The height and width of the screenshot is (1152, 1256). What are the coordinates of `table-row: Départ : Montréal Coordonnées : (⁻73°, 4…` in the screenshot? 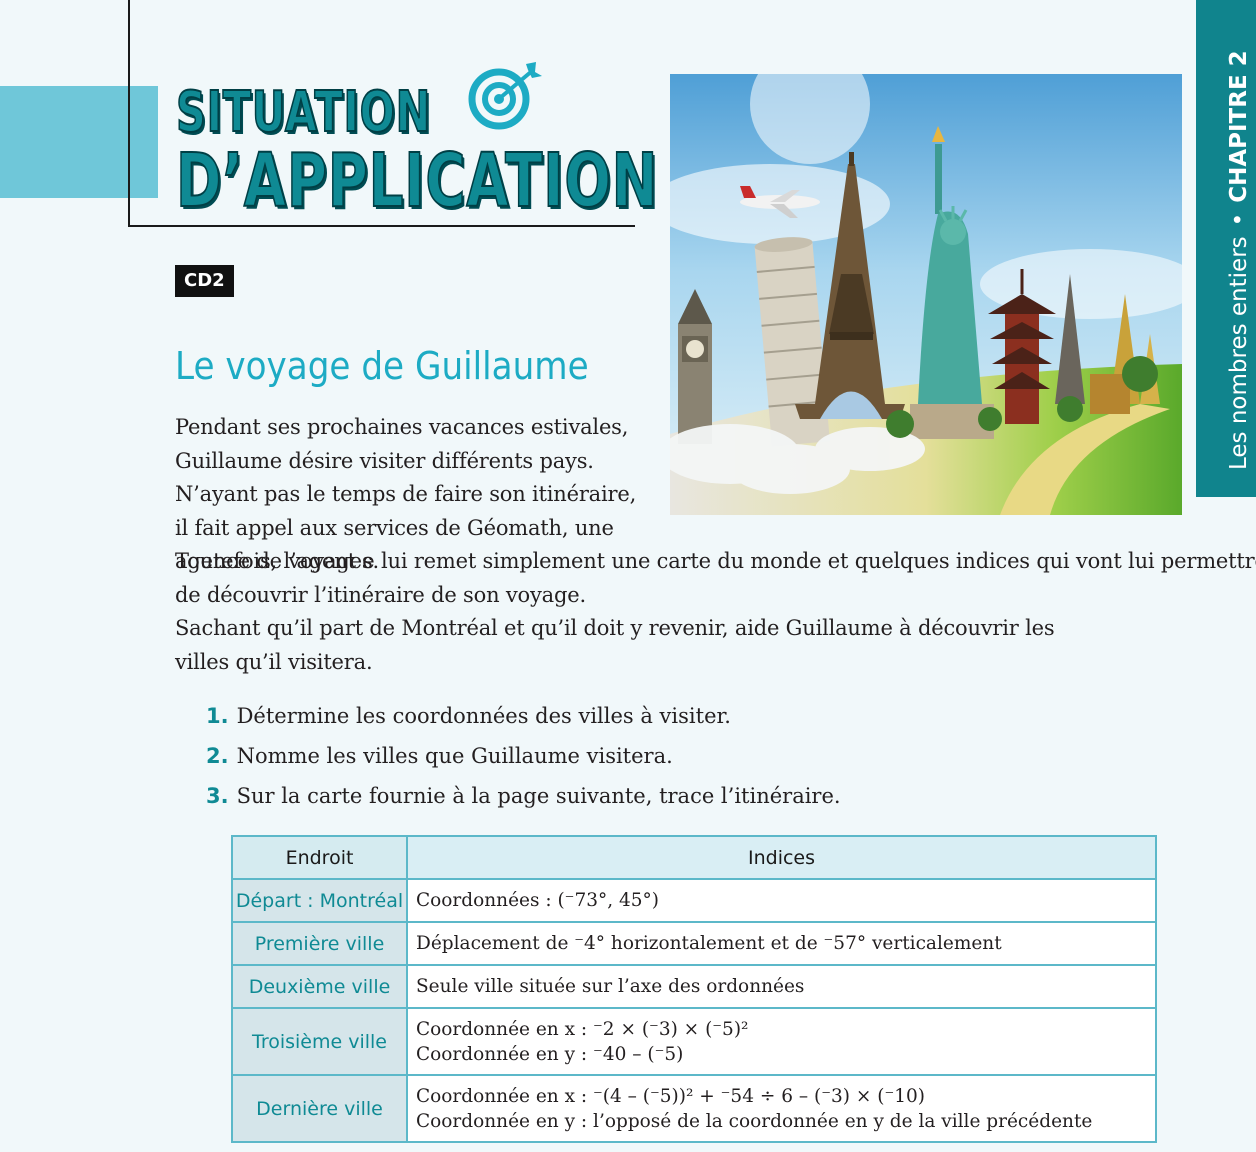 It's located at (694, 900).